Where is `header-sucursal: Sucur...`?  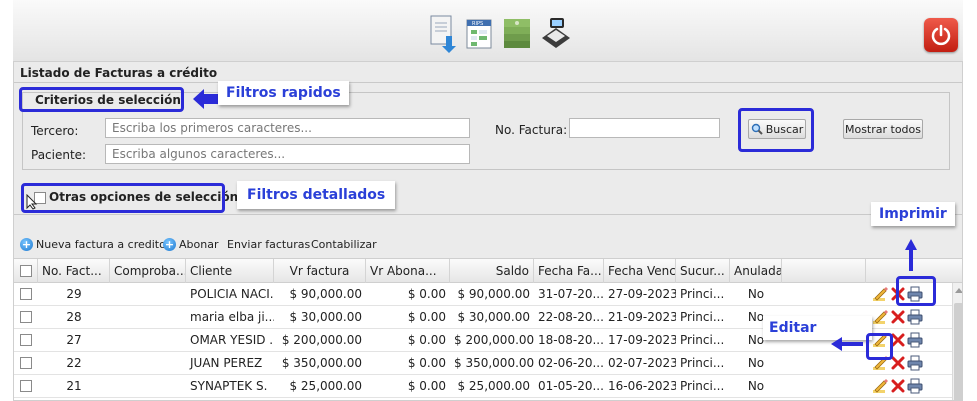 header-sucursal: Sucur... is located at coordinates (703, 271).